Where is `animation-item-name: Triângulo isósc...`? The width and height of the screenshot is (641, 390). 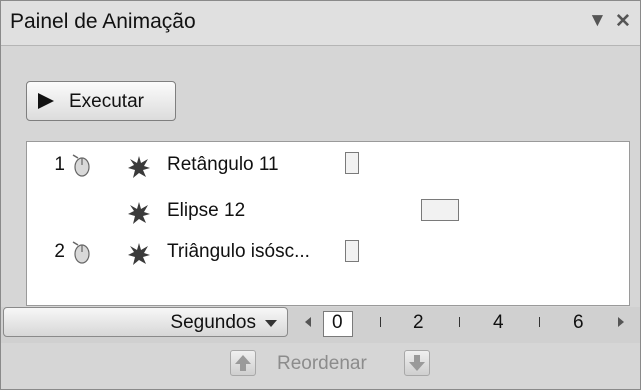 animation-item-name: Triângulo isósc... is located at coordinates (238, 251).